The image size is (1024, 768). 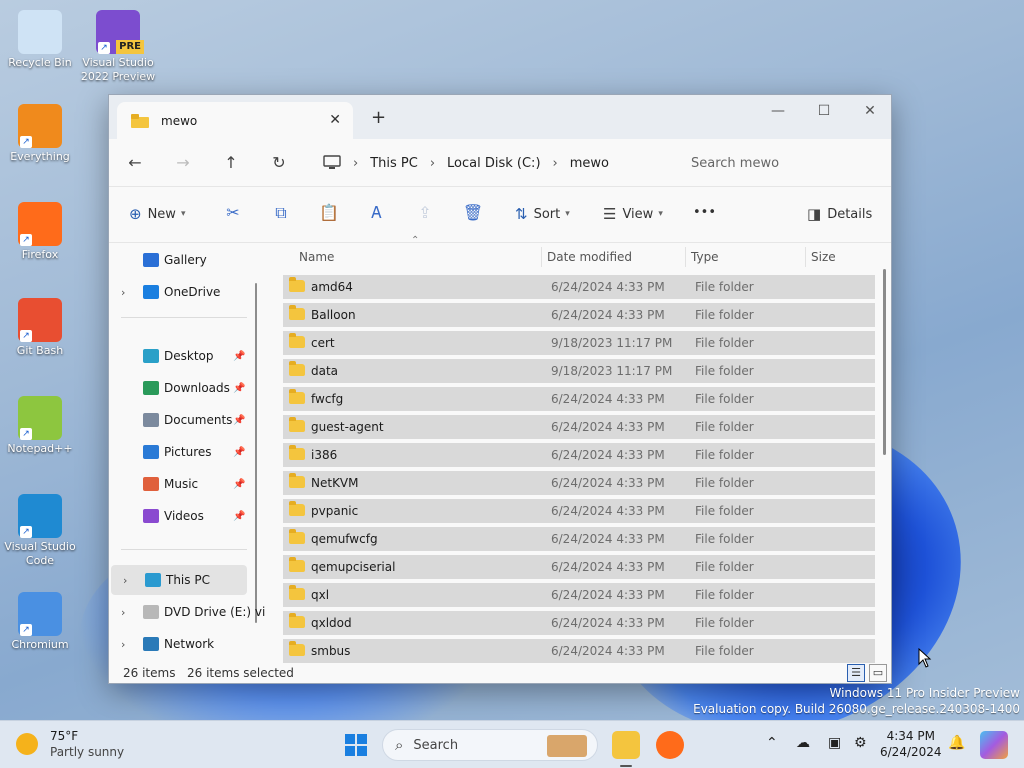 What do you see at coordinates (579, 595) in the screenshot?
I see `file-row: qxl 6/24/2024 4:33 PM File folder` at bounding box center [579, 595].